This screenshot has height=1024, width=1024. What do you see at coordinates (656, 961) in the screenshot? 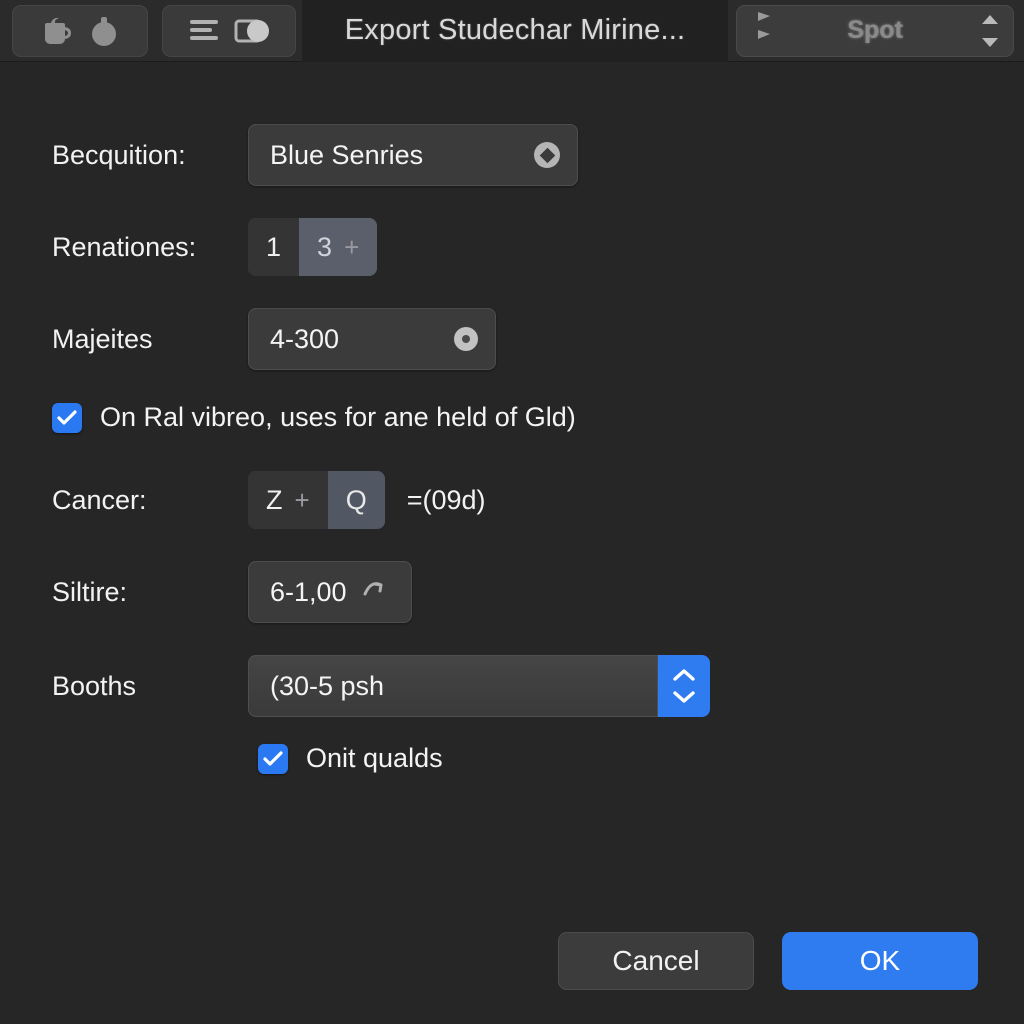
I see `cancel-button: Cancel` at bounding box center [656, 961].